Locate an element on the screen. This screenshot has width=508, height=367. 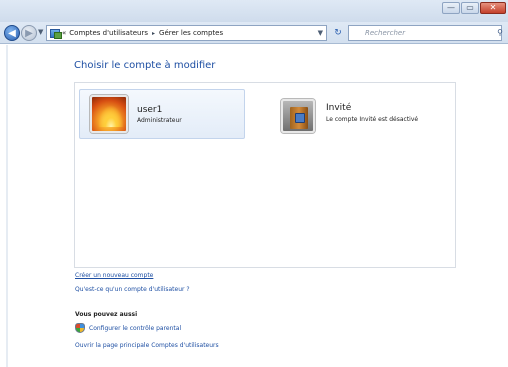
recent-pages-dropdown-icon: ▼ is located at coordinates (40, 32).